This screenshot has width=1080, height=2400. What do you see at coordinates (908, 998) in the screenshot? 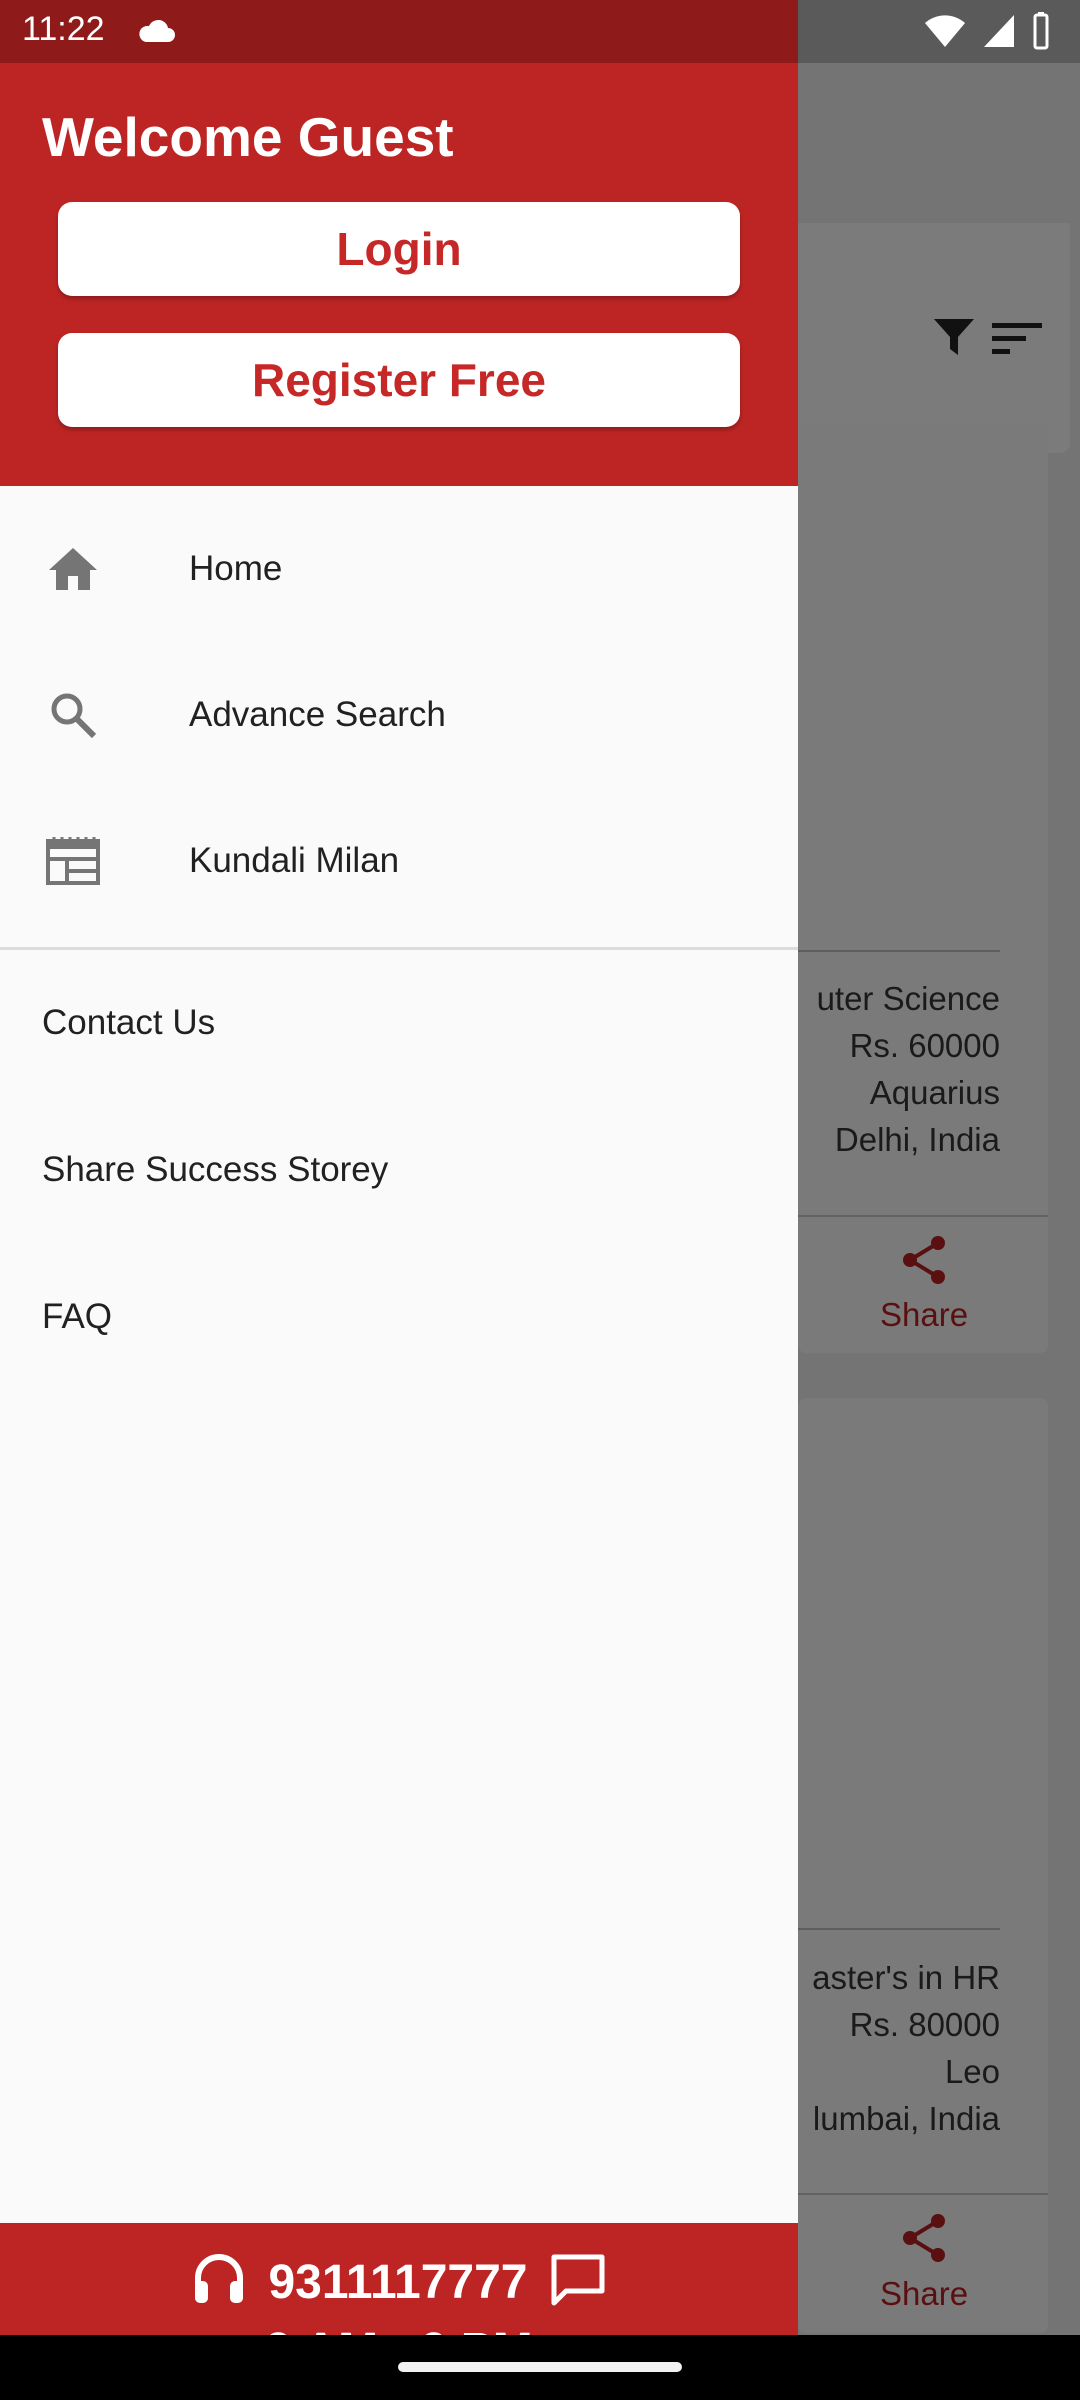
I see `background-card-1-line1: uter Science` at bounding box center [908, 998].